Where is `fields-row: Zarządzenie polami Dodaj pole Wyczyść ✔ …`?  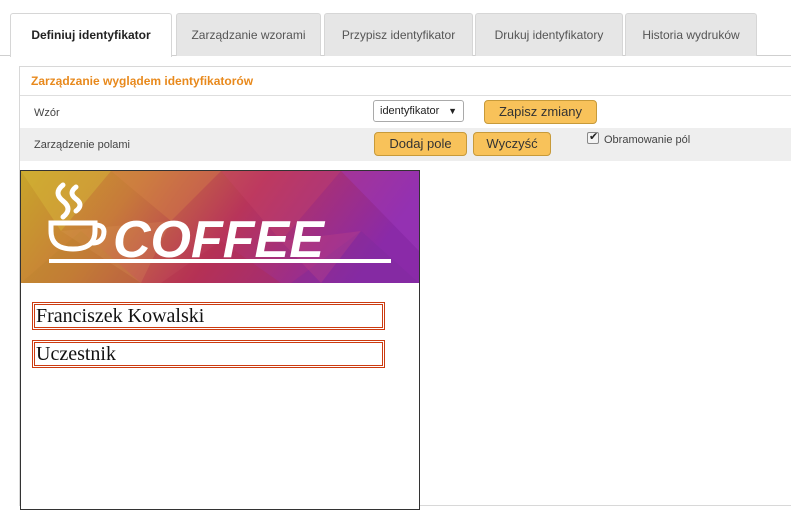 fields-row: Zarządzenie polami Dodaj pole Wyczyść ✔ … is located at coordinates (405, 144).